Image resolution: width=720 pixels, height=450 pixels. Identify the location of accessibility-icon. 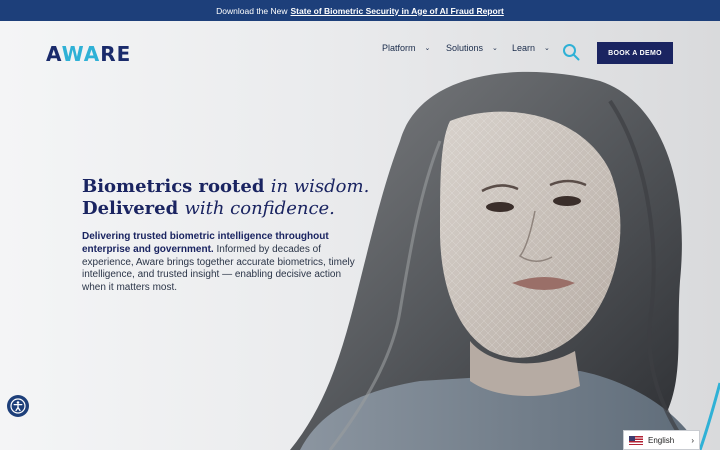
(18, 406).